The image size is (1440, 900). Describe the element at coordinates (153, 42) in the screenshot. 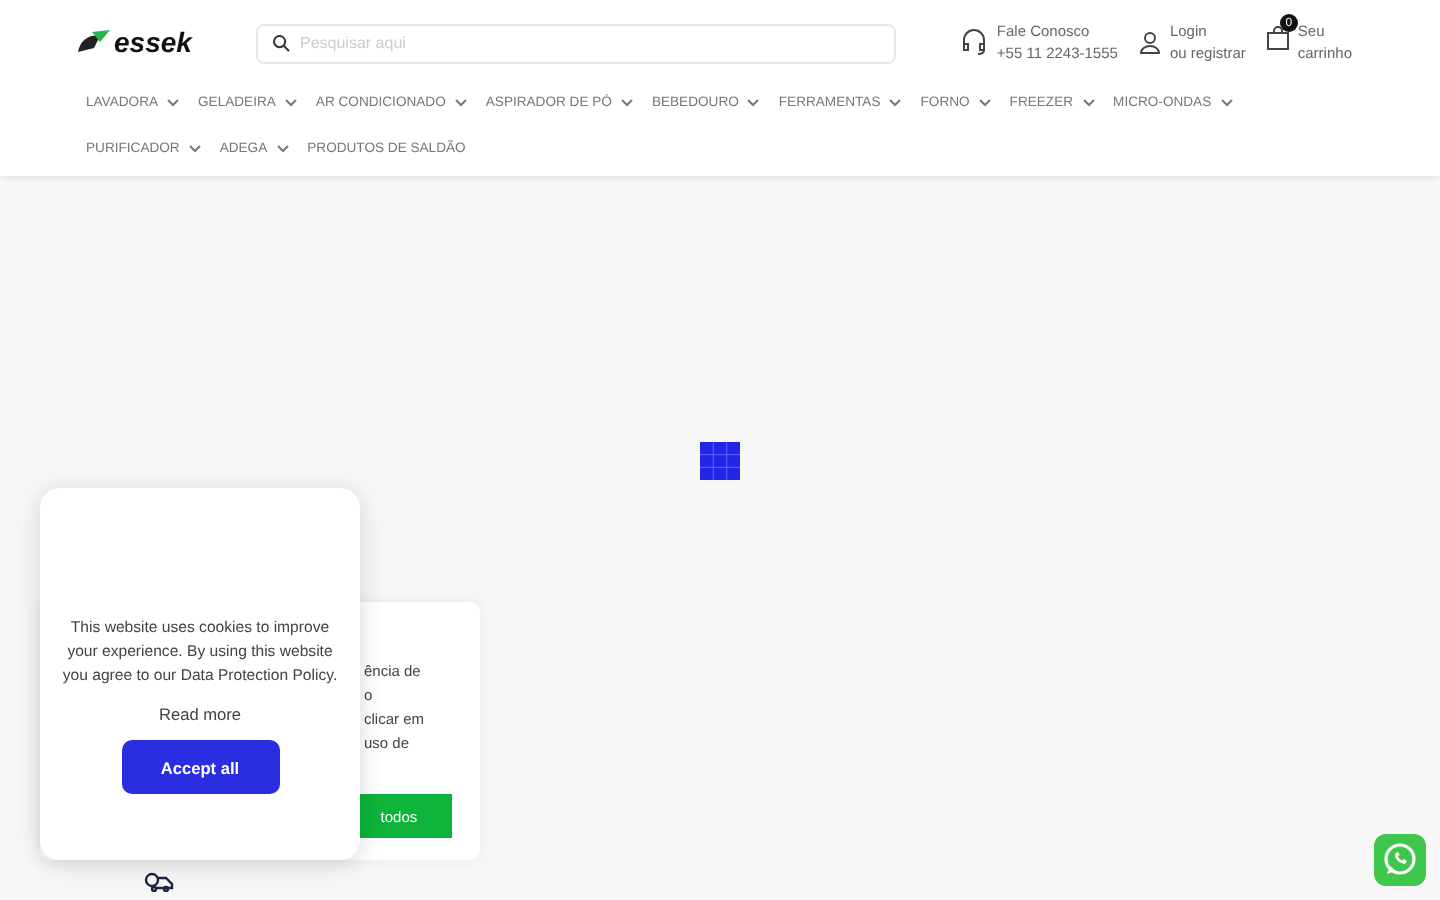

I see `logo-text: essek` at that location.